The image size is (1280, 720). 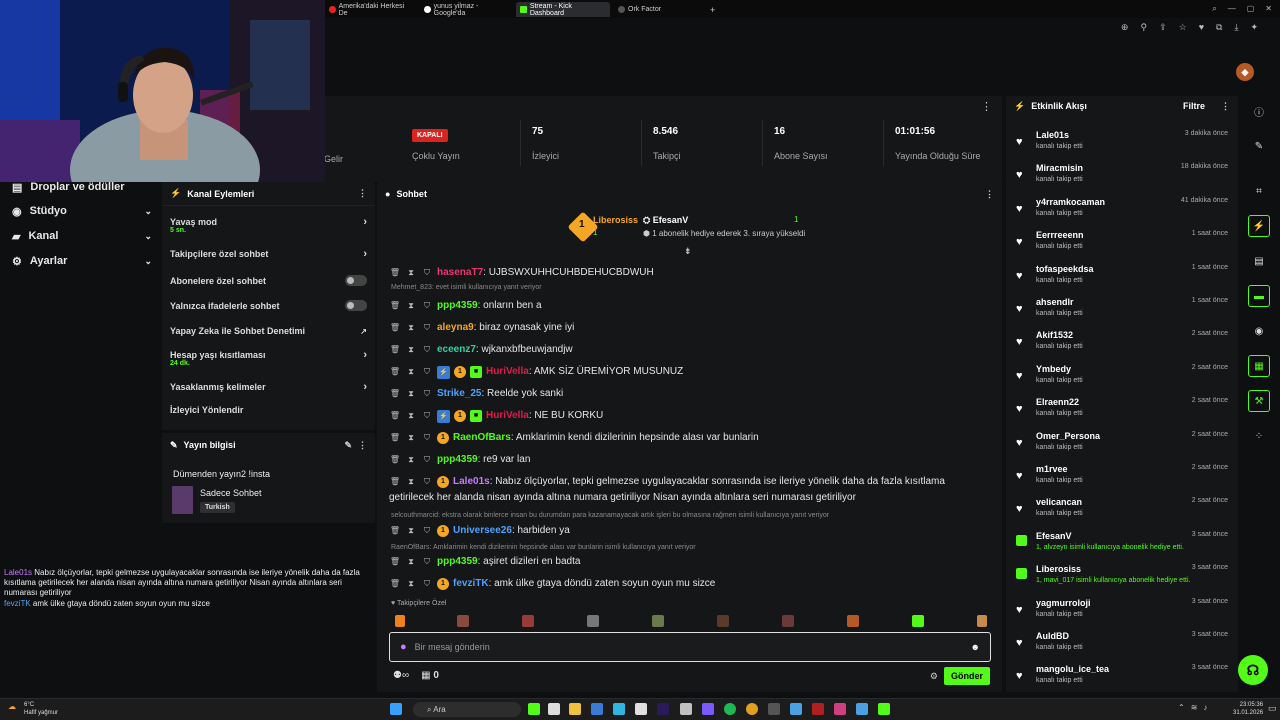 I want to click on chat-username: aleyna9, so click(x=455, y=327).